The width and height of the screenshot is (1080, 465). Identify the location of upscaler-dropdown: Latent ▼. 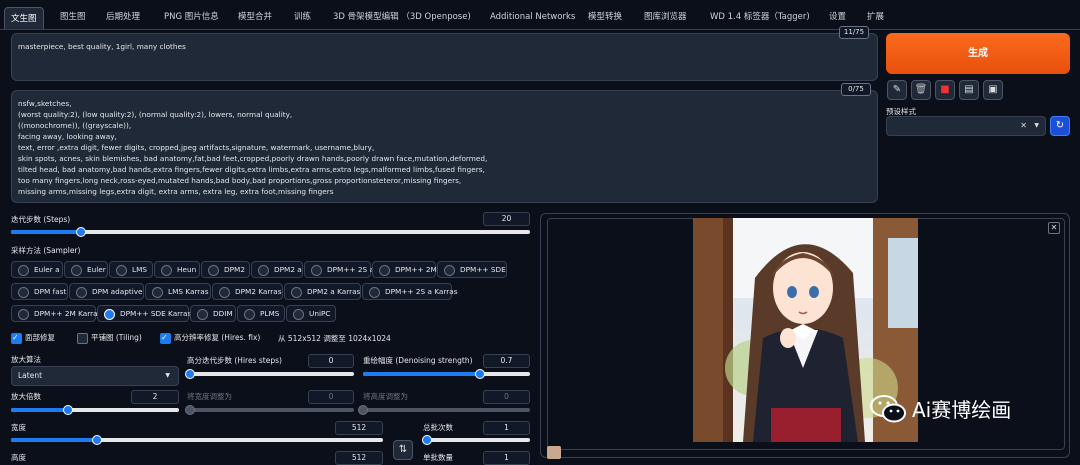
(95, 376).